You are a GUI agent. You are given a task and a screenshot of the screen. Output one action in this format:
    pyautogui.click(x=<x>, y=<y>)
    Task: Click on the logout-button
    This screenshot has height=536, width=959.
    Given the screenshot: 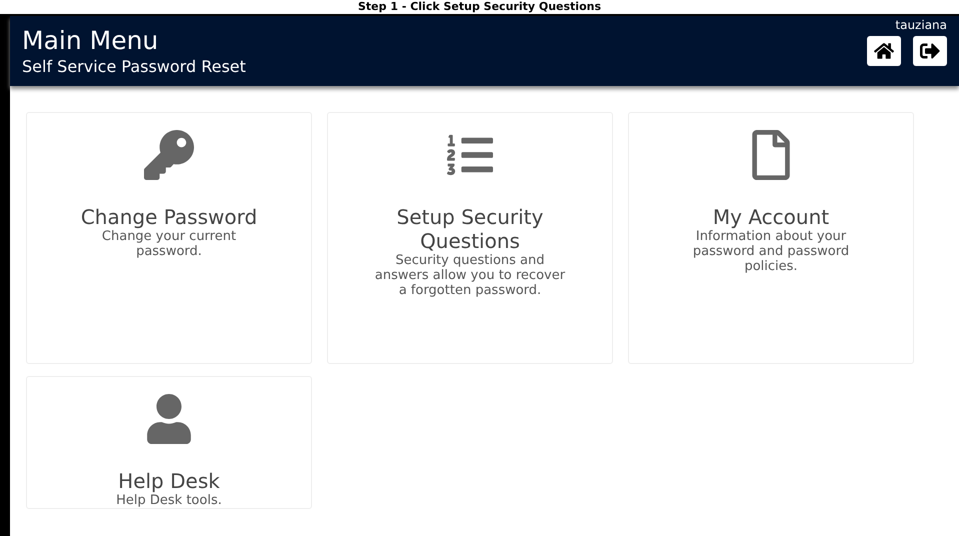 What is the action you would take?
    pyautogui.click(x=930, y=51)
    